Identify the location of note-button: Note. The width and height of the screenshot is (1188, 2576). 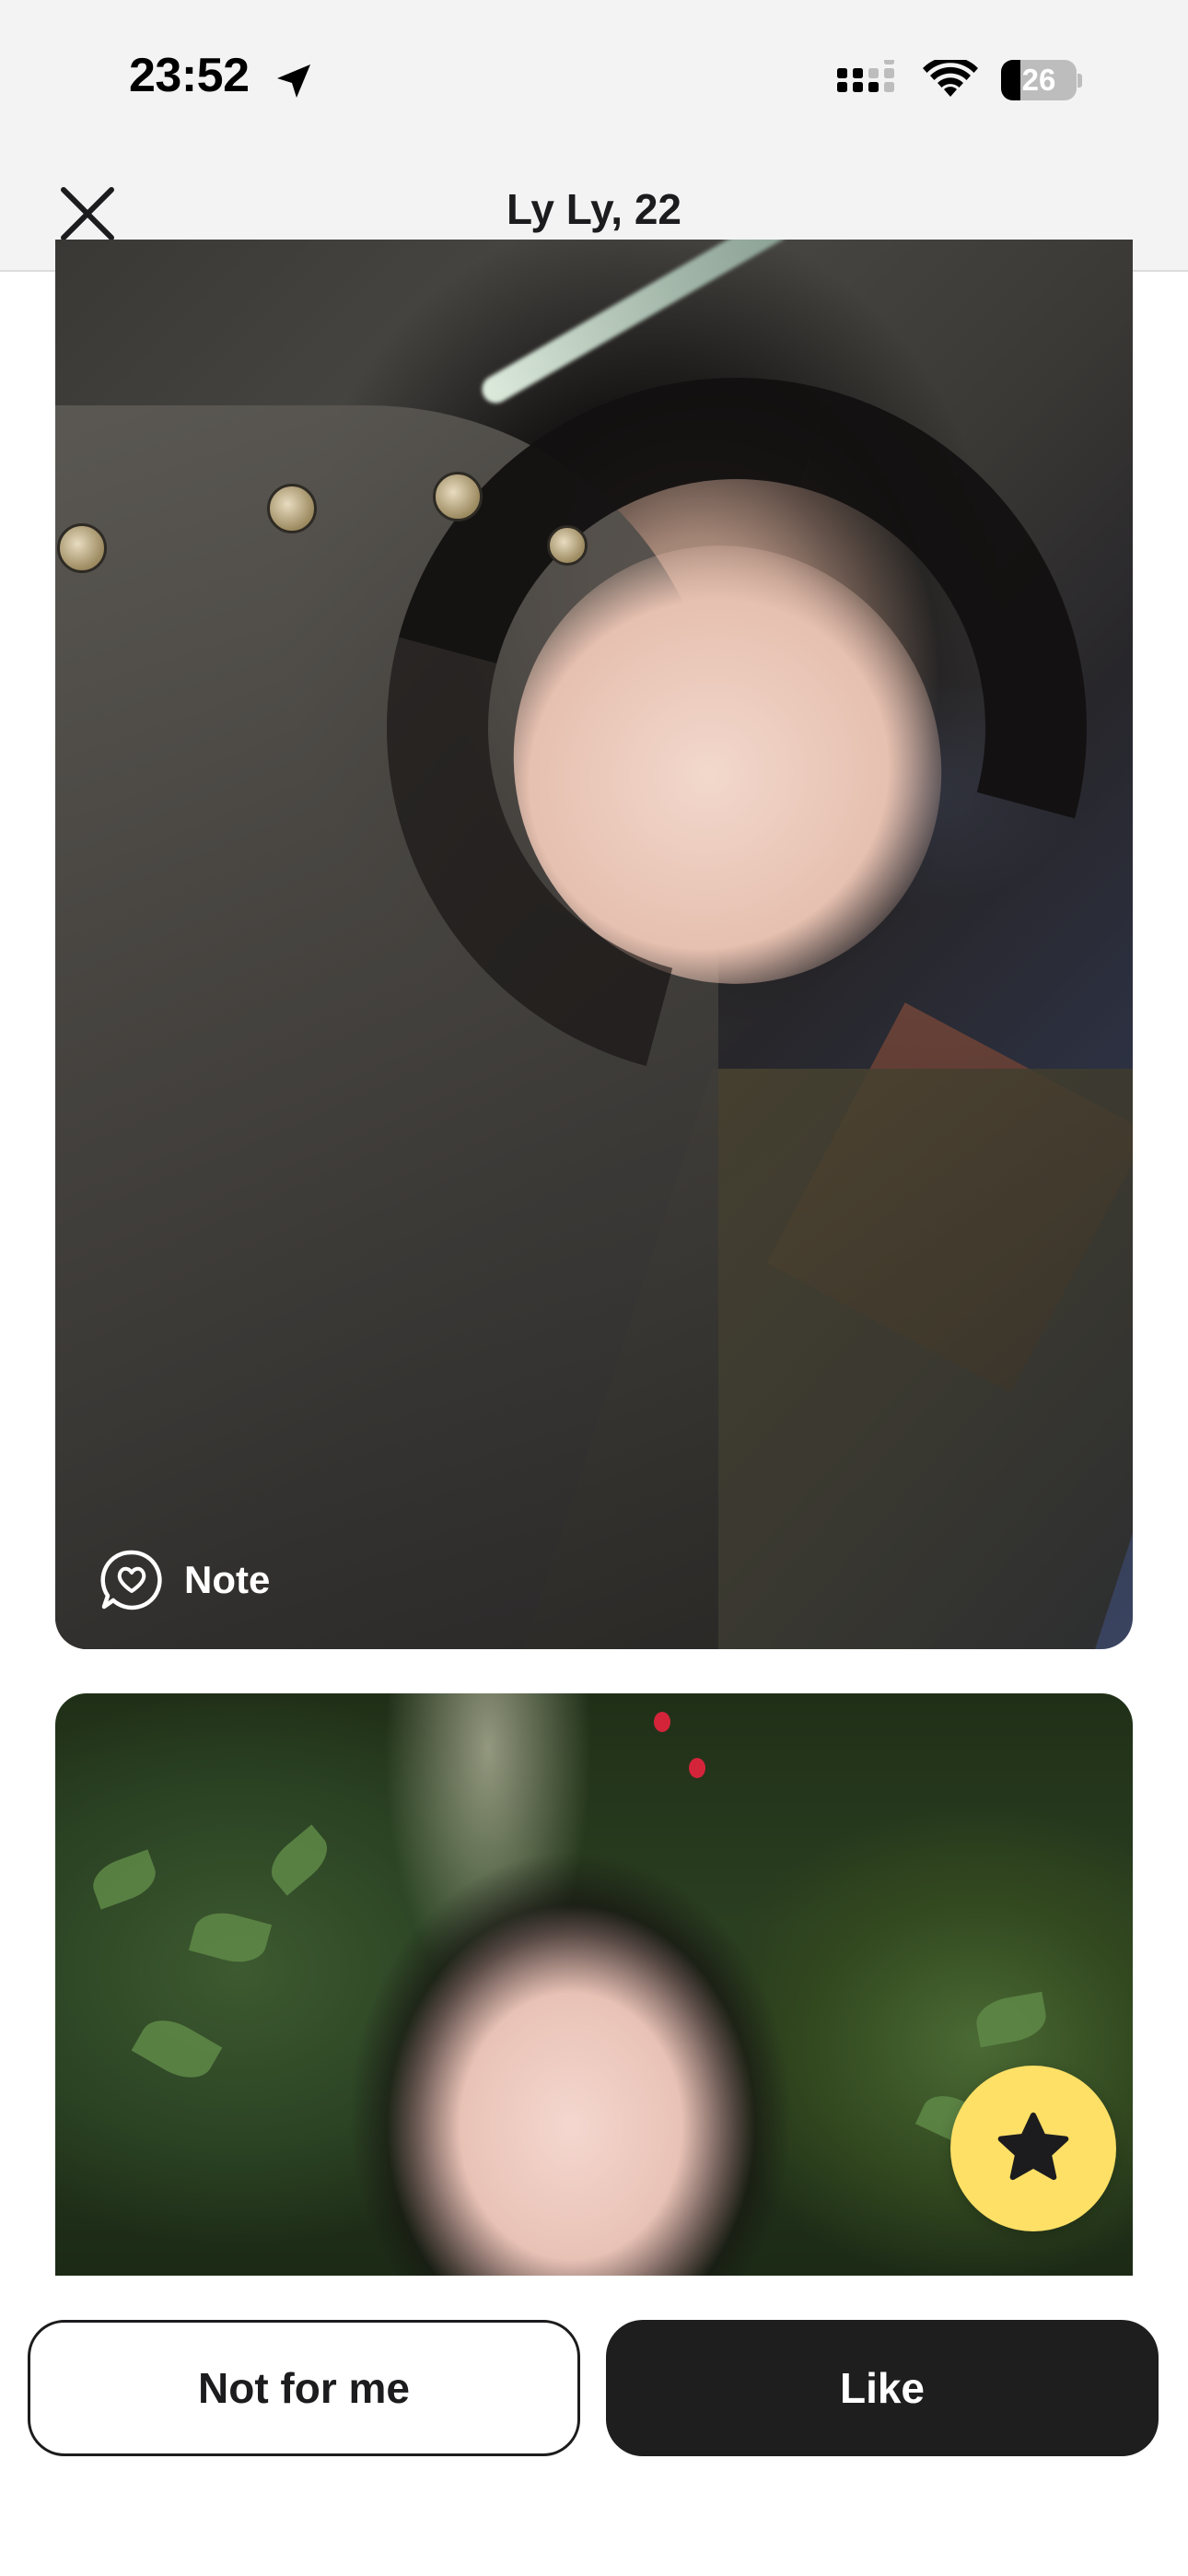
(184, 1580).